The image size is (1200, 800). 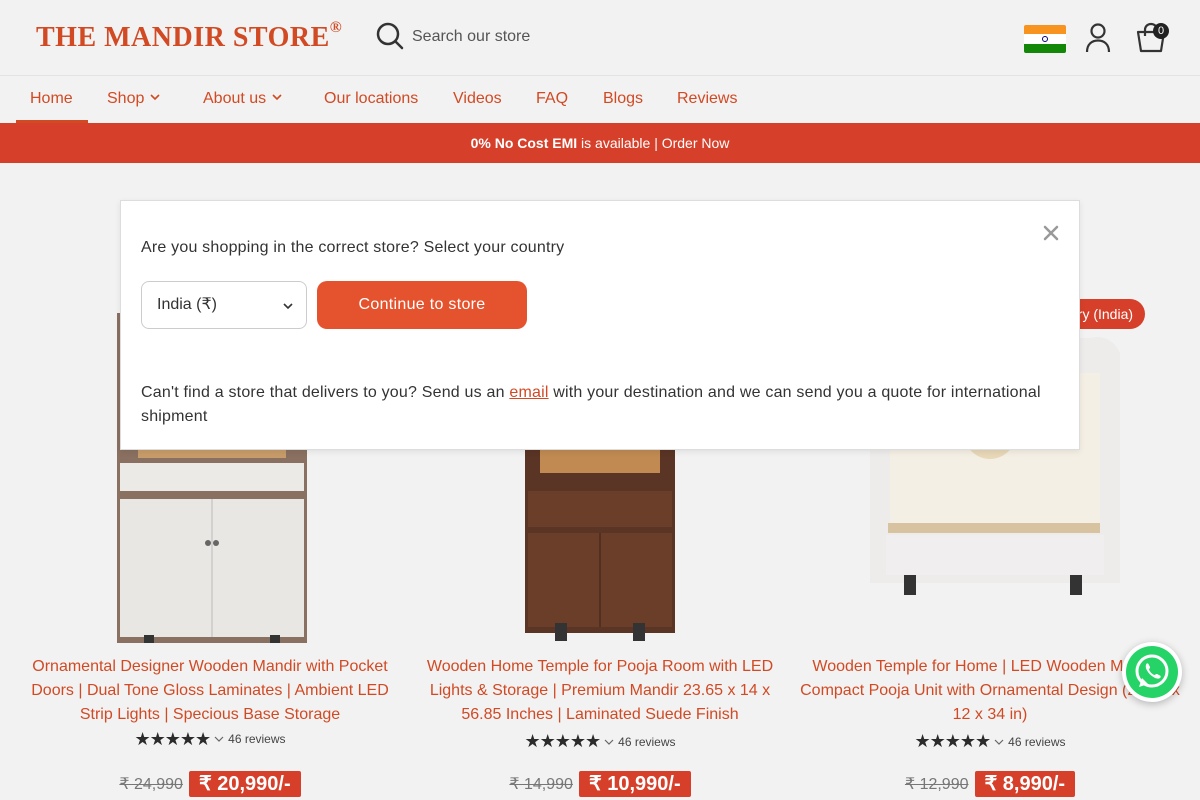 I want to click on announcement-bold: 0% No Cost EMI, so click(x=524, y=143).